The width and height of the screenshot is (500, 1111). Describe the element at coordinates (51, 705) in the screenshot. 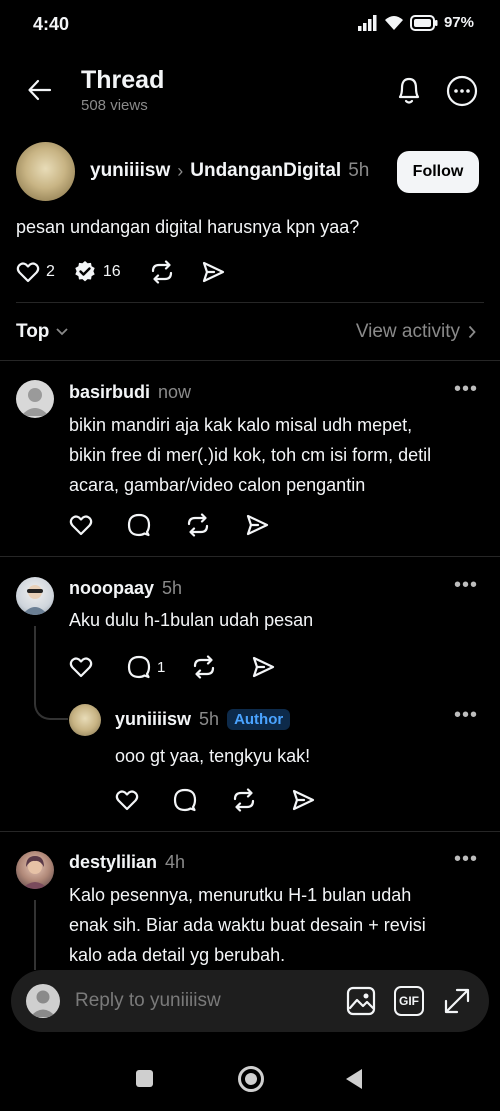

I see `thread-connector` at that location.